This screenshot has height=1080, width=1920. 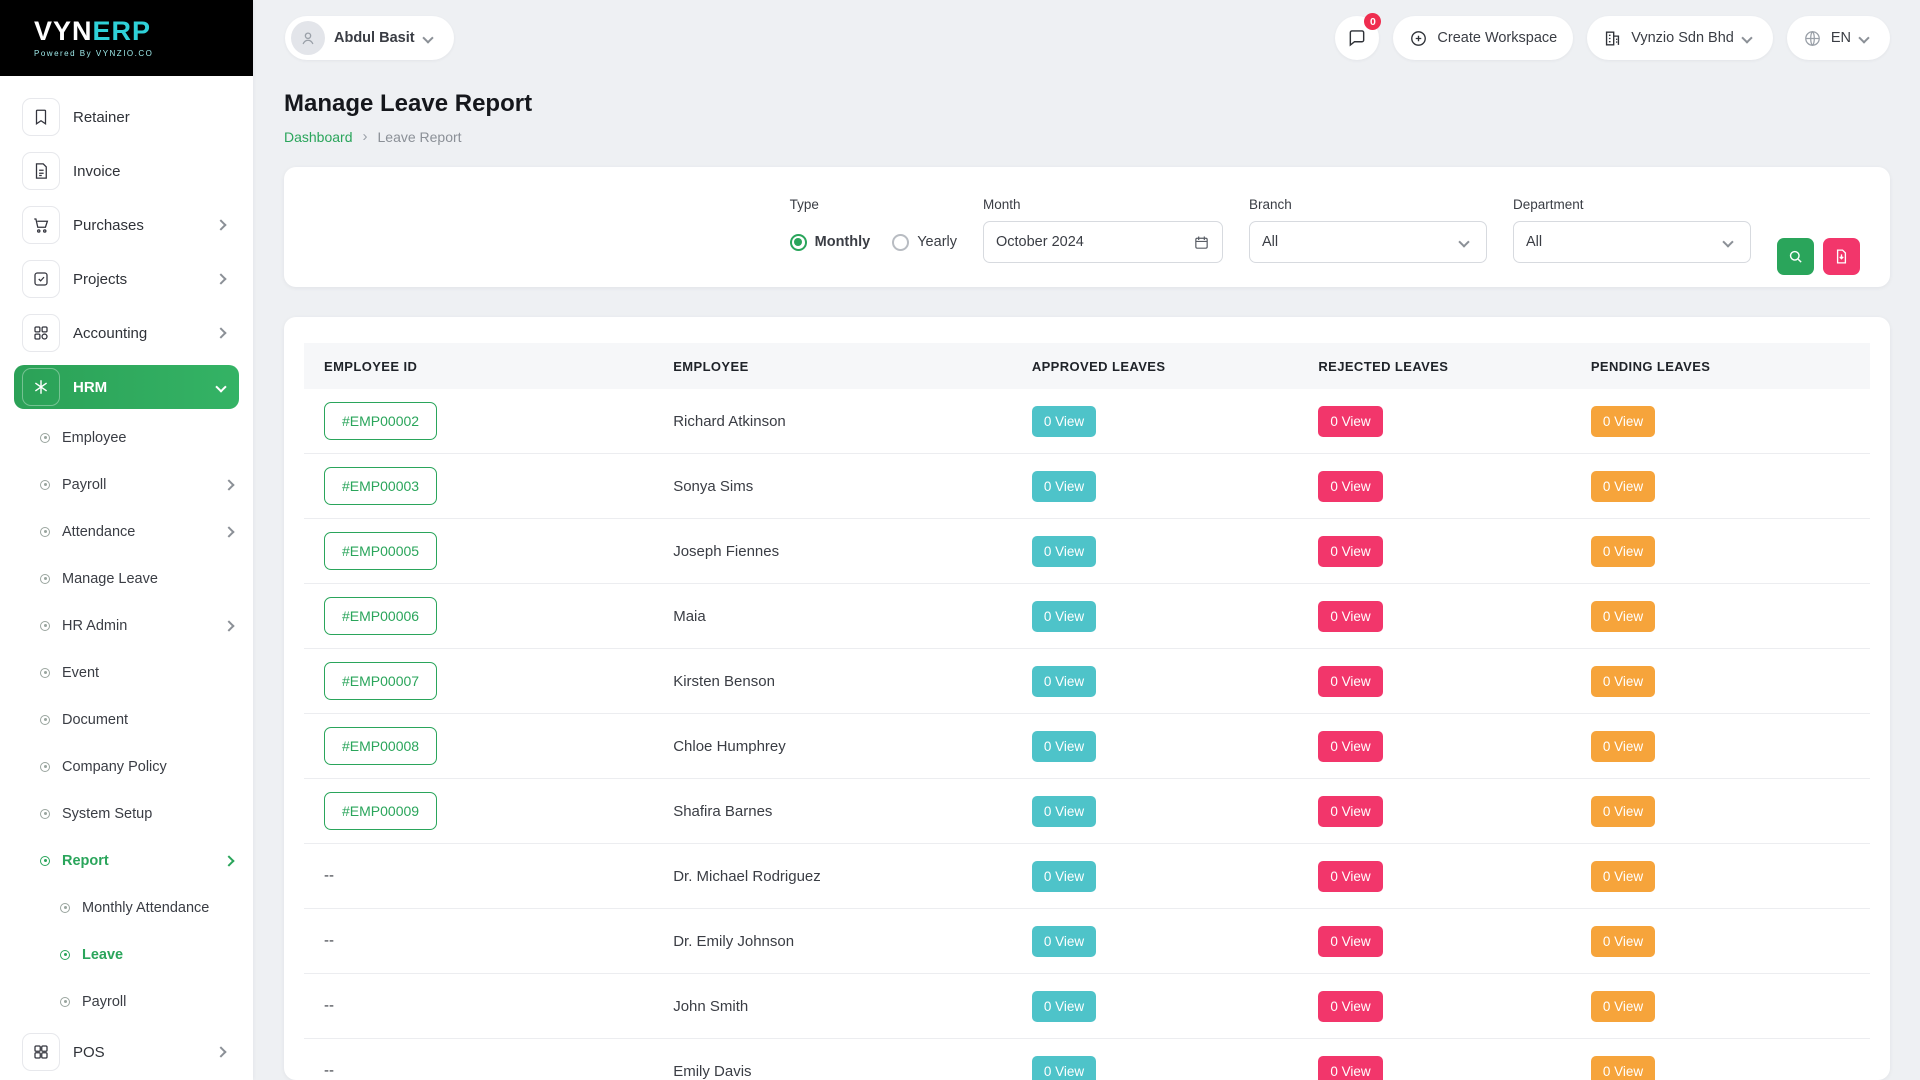 What do you see at coordinates (381, 486) in the screenshot?
I see `employee-id-button: #EMP00003` at bounding box center [381, 486].